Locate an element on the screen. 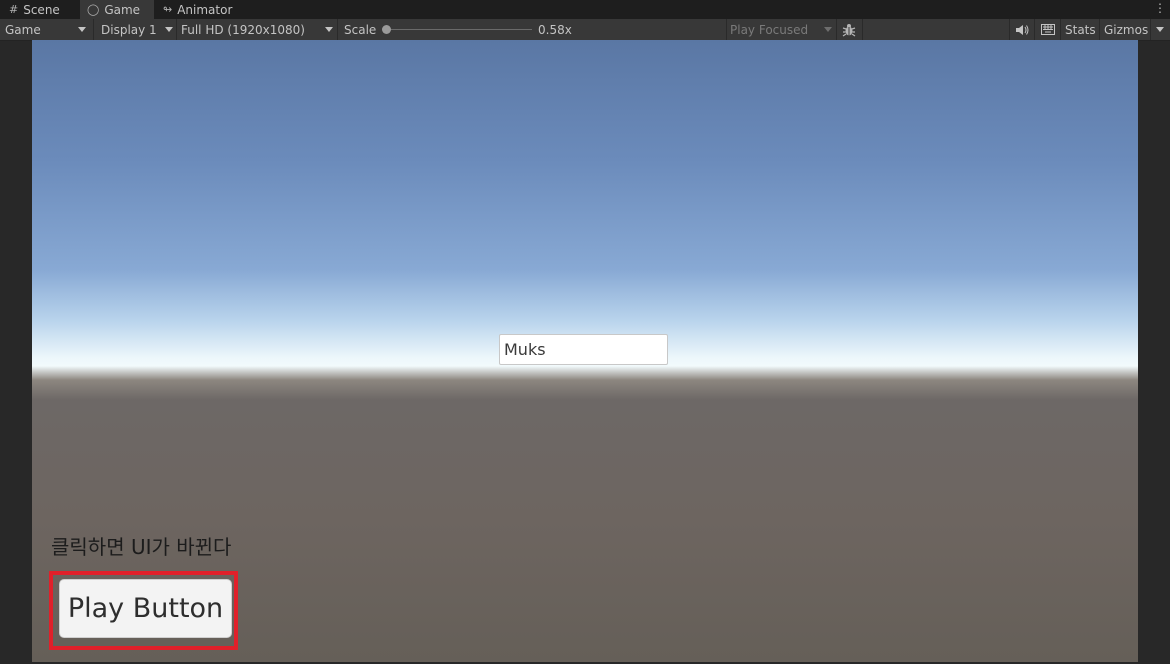  grid-icon: # is located at coordinates (14, 9).